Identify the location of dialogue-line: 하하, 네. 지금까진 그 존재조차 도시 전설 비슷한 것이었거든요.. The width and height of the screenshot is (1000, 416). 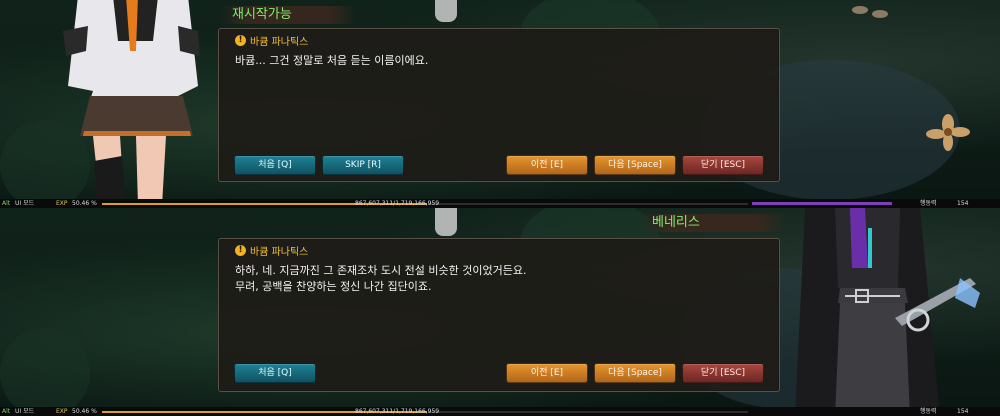
(381, 270).